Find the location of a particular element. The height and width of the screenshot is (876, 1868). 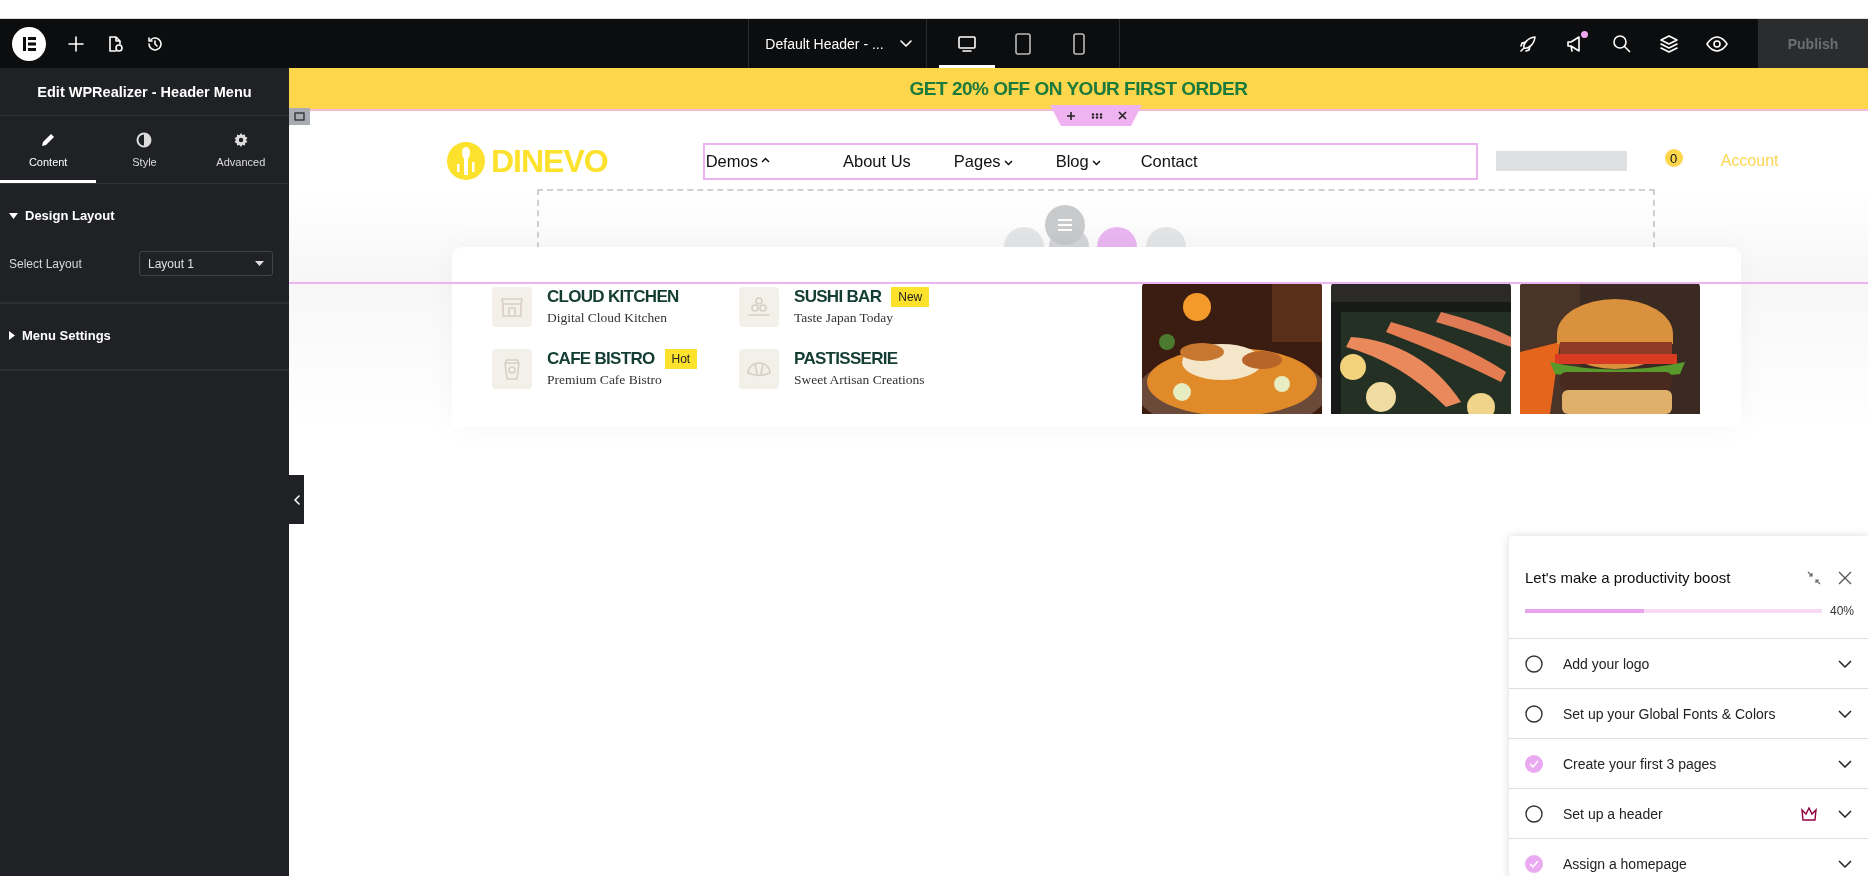

checklist-step: Assign a homepage is located at coordinates (1688, 857).